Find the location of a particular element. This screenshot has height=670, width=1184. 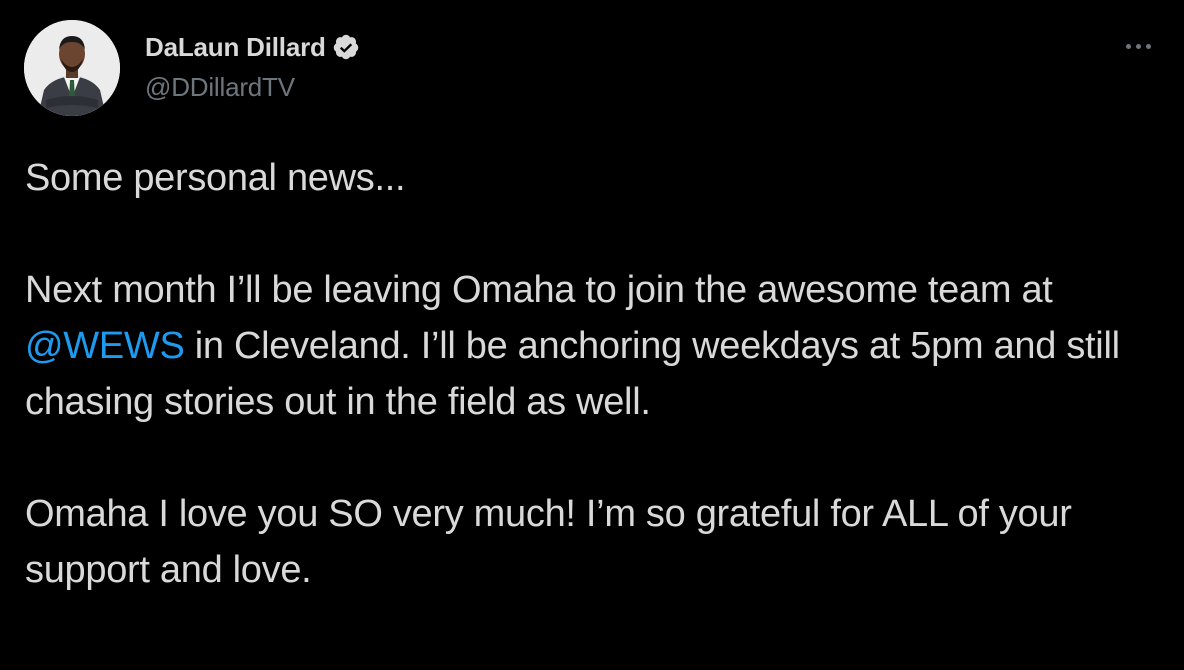

mention-link: @WEWS is located at coordinates (105, 346).